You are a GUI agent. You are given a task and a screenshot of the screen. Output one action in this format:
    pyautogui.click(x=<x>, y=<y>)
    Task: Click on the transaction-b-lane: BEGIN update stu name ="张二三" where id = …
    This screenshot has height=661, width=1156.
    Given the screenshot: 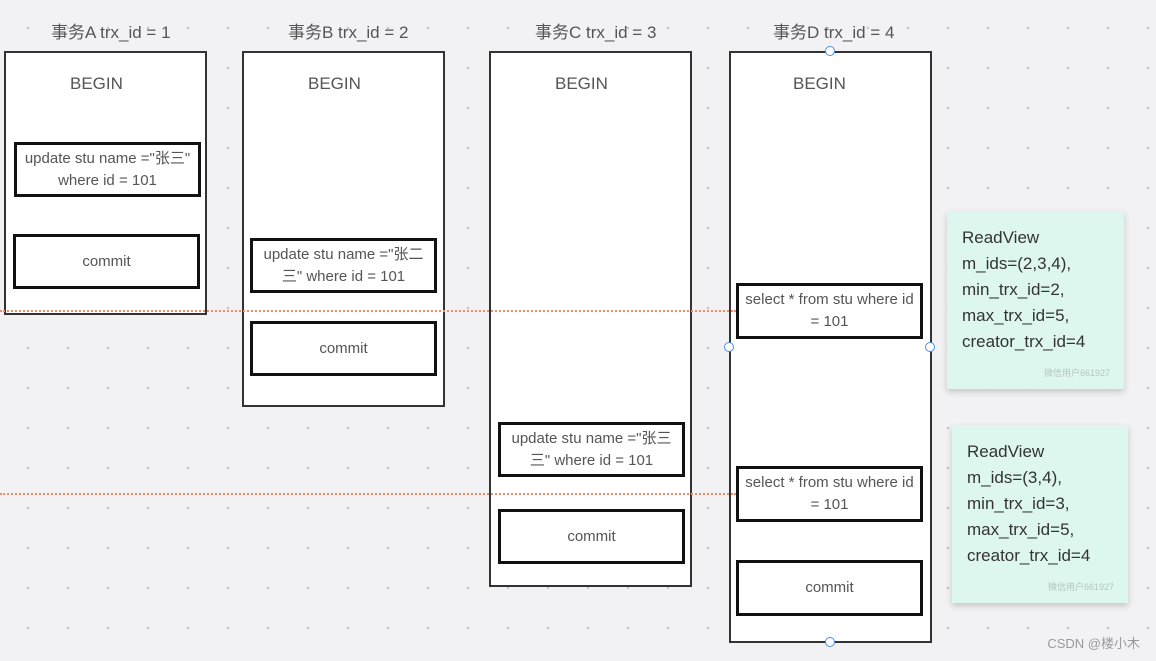 What is the action you would take?
    pyautogui.click(x=343, y=229)
    